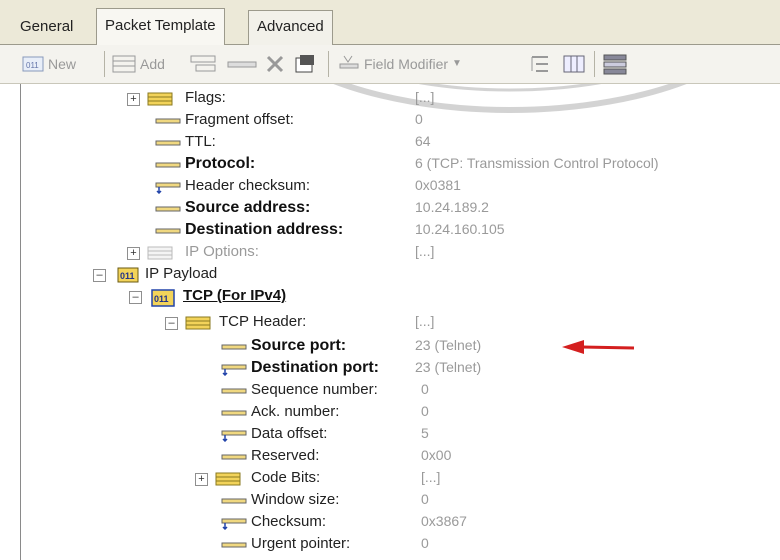 This screenshot has width=780, height=560. I want to click on tree-row-ip-payload: – 011 IP Payload, so click(400, 275).